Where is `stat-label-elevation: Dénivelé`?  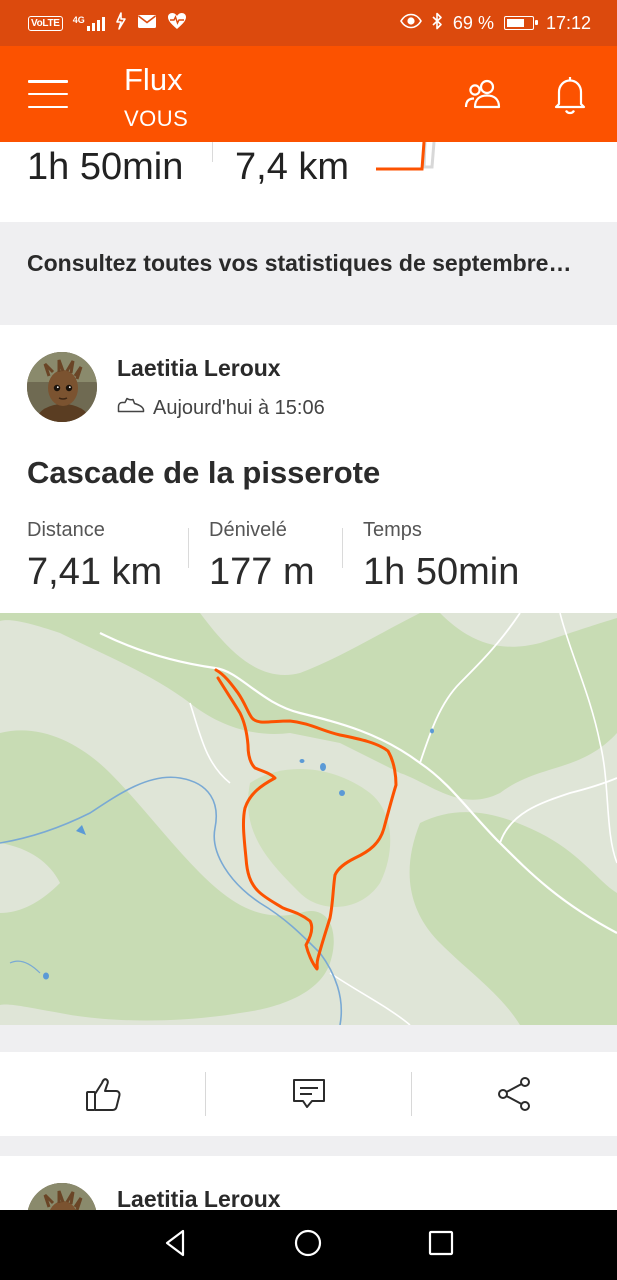 stat-label-elevation: Dénivelé is located at coordinates (248, 530).